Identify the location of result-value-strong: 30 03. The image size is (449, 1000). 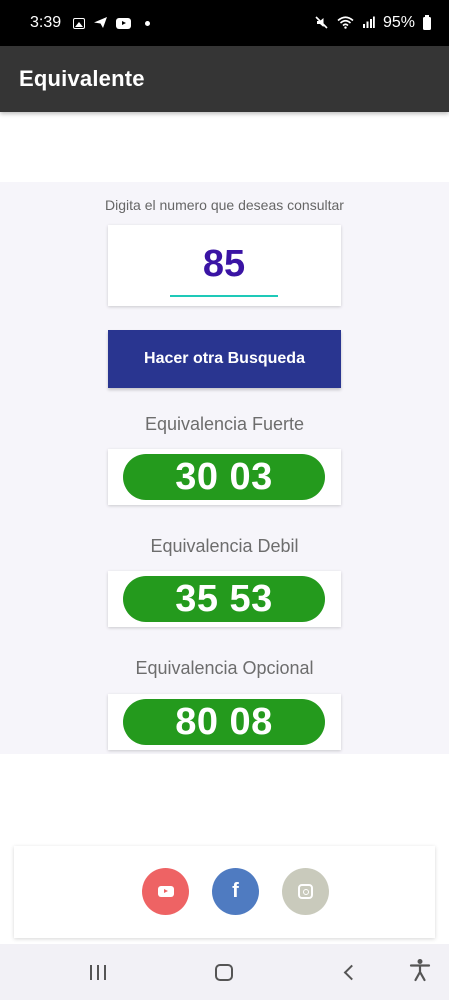
(224, 477).